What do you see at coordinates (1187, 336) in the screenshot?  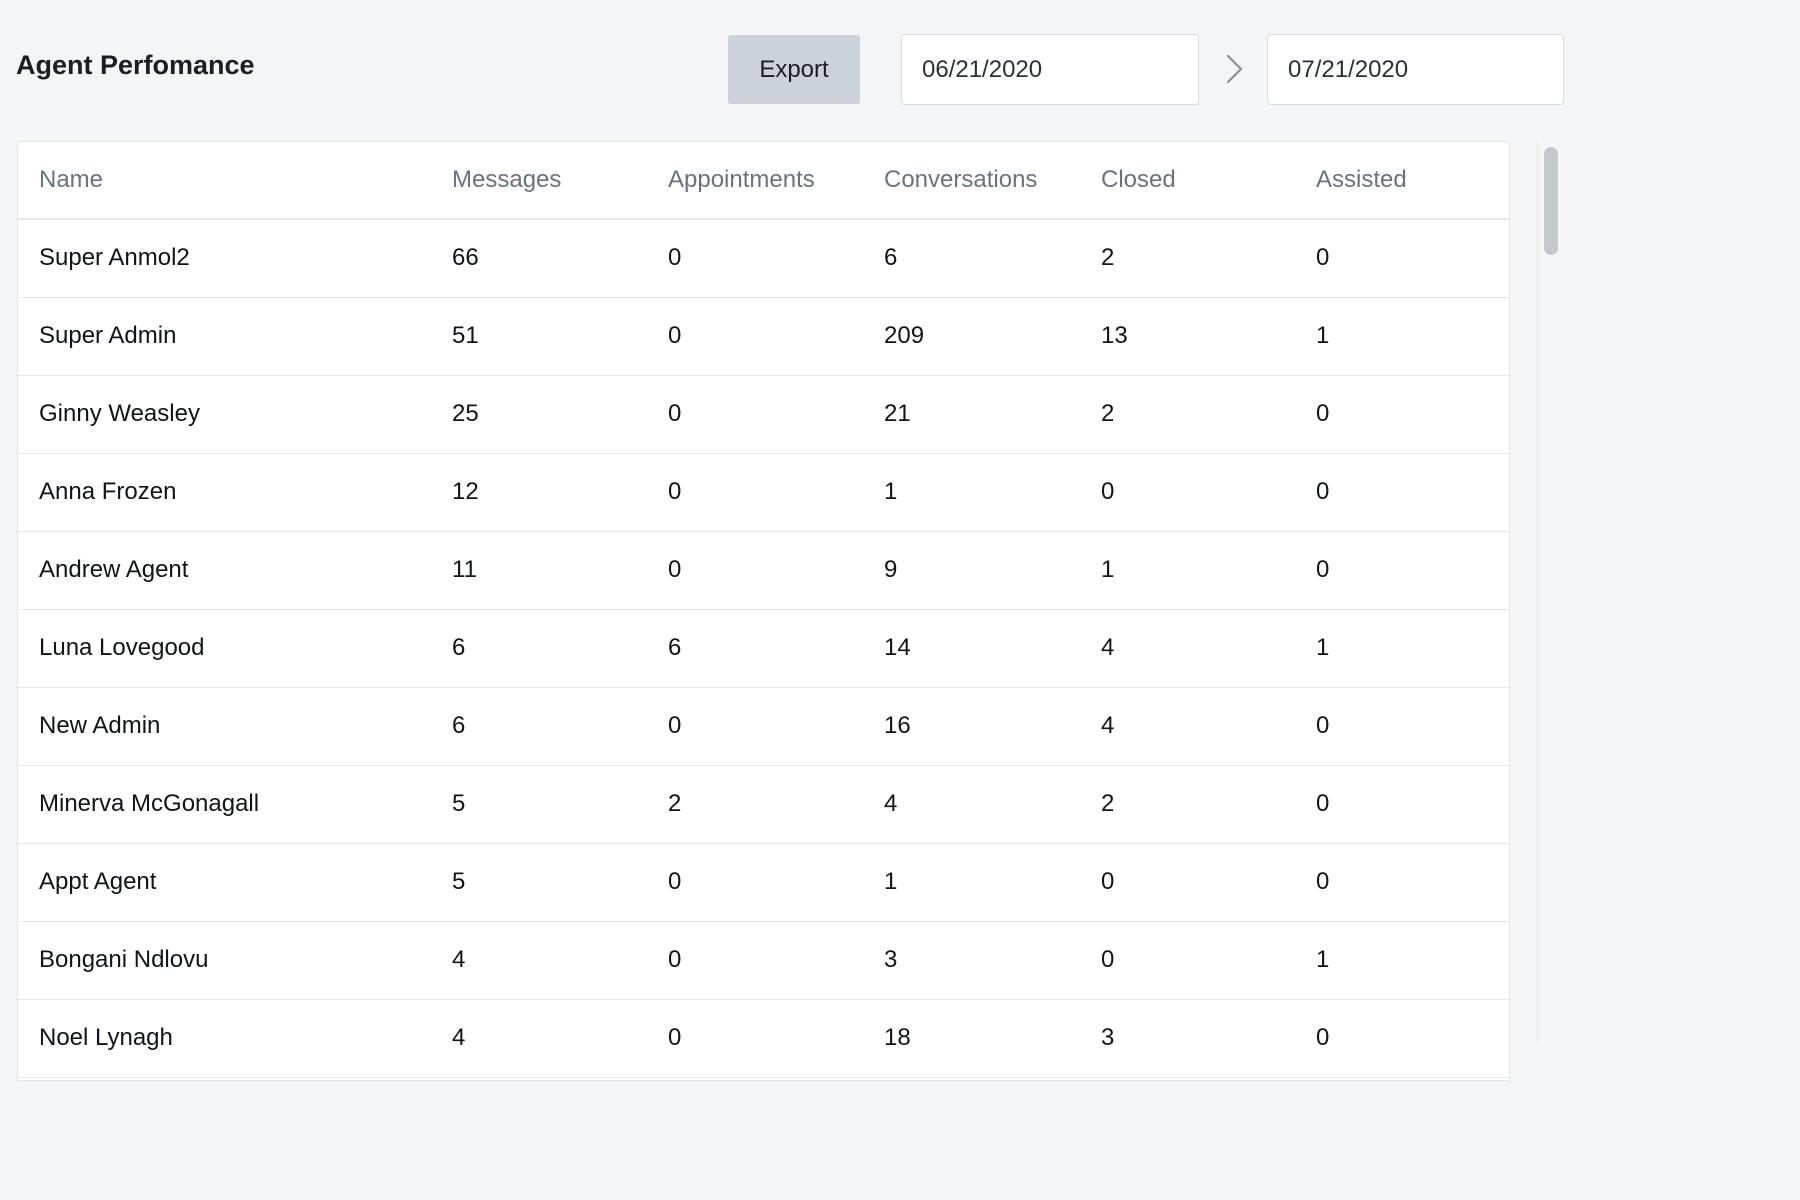 I see `cell-closed: 13` at bounding box center [1187, 336].